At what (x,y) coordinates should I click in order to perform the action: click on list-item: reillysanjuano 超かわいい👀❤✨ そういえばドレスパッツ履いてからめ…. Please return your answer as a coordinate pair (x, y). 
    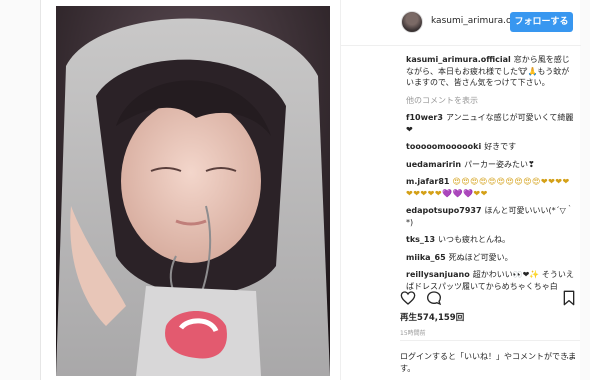
    Looking at the image, I should click on (491, 280).